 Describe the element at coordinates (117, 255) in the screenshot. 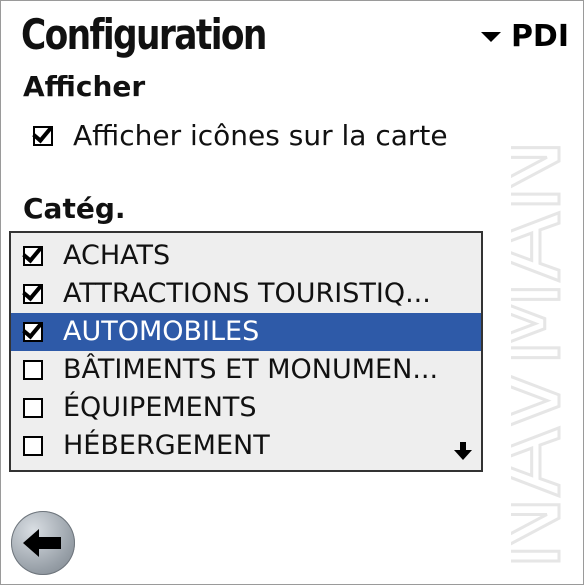

I see `category-label: ACHATS` at that location.